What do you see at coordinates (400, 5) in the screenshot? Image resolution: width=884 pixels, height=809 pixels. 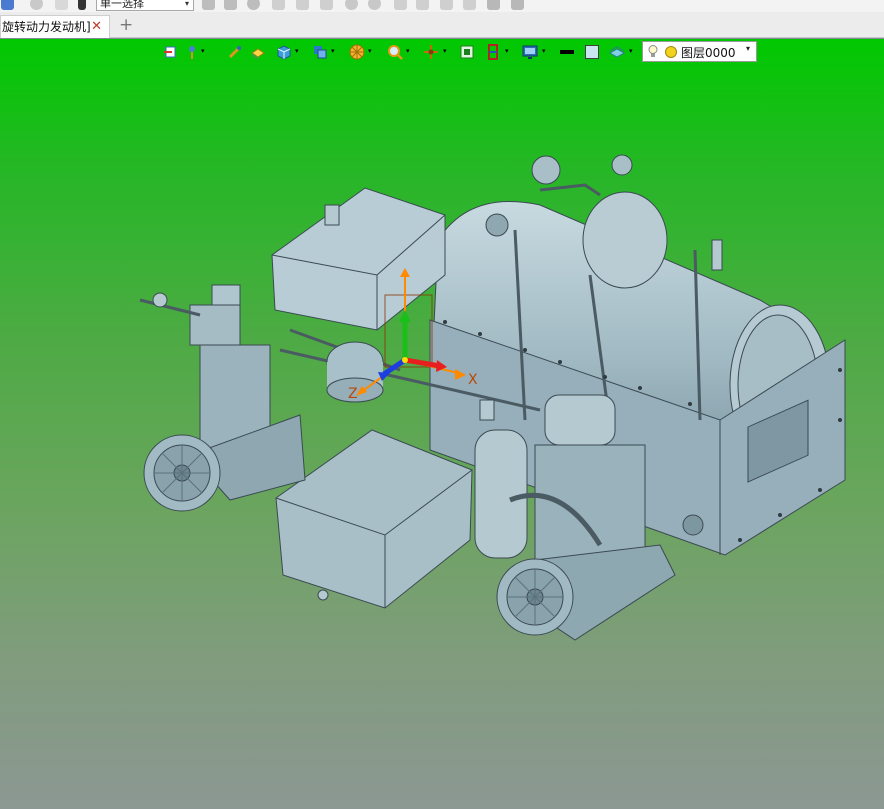 I see `trim-icon` at bounding box center [400, 5].